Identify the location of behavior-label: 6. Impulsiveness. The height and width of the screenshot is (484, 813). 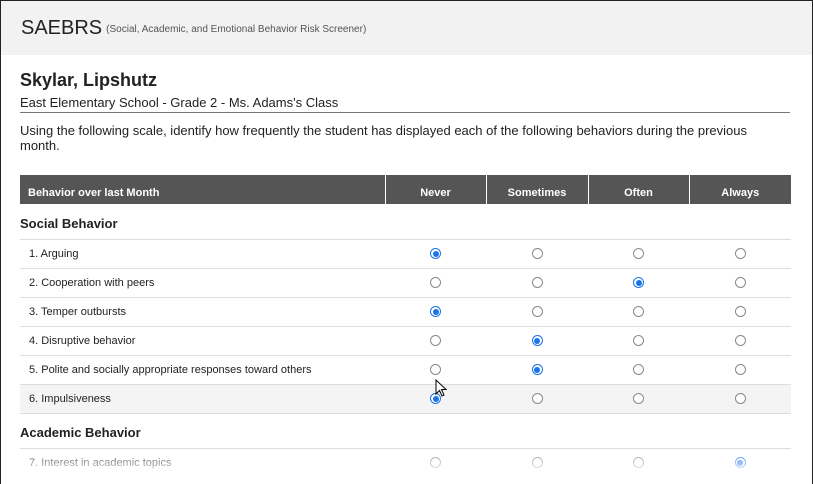
(202, 399).